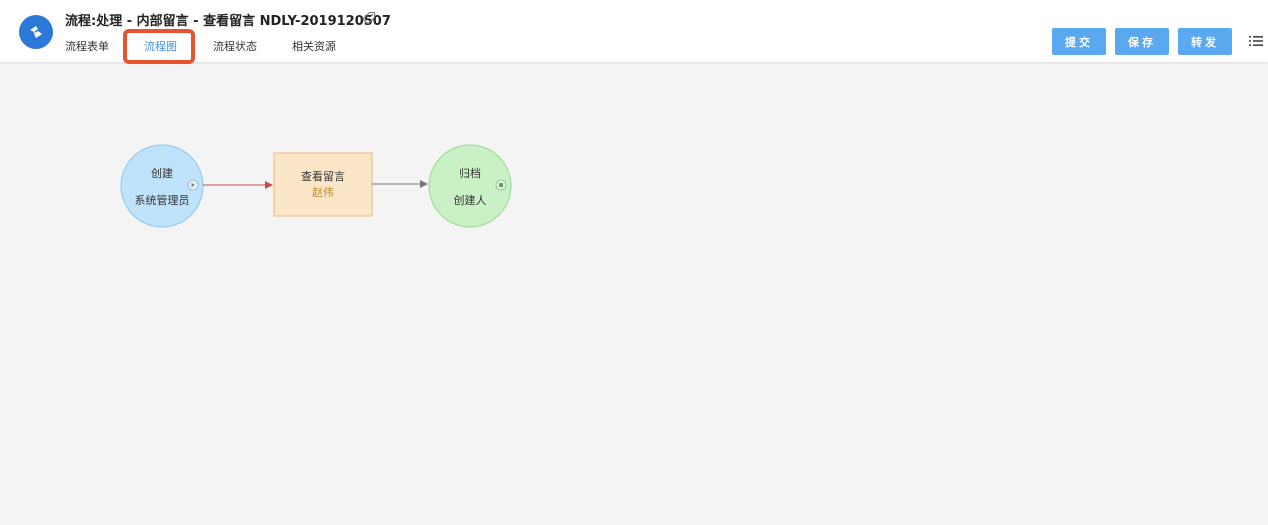  I want to click on forward-button: 转发, so click(1205, 41).